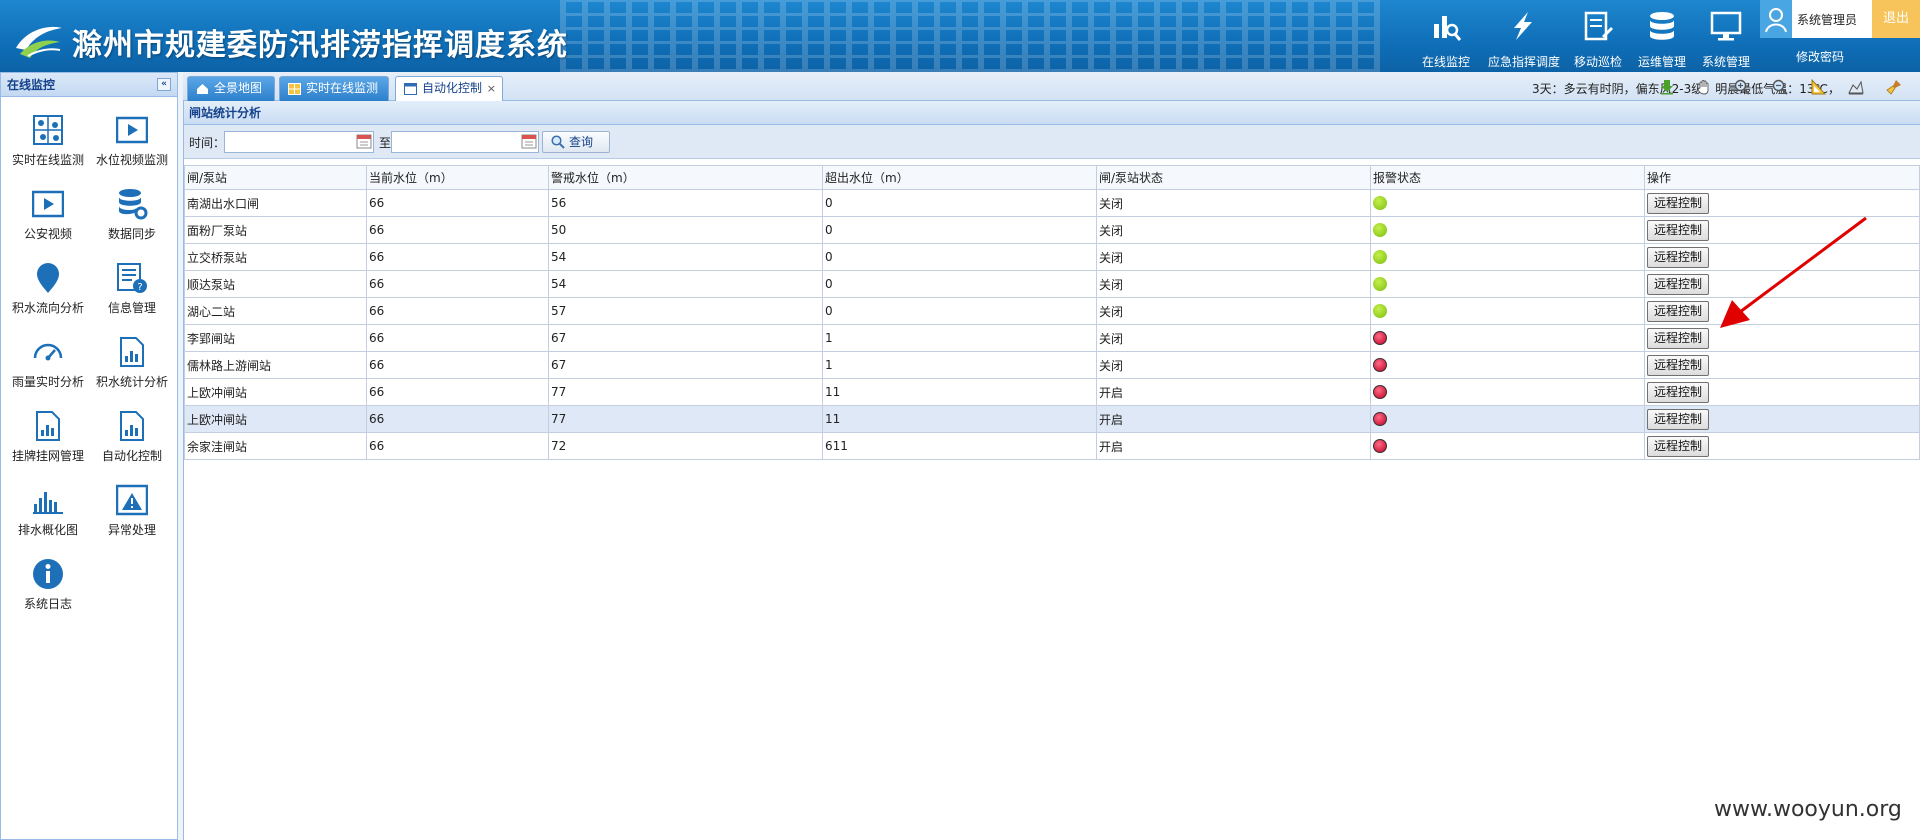 The width and height of the screenshot is (1920, 840). I want to click on cell-warning: 72, so click(685, 446).